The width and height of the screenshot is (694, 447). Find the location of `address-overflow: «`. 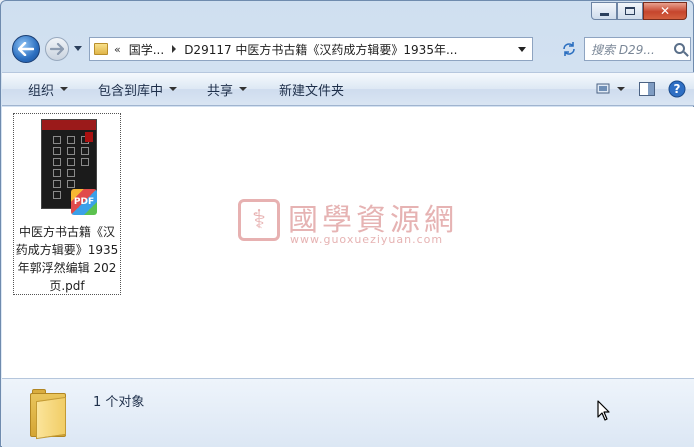

address-overflow: « is located at coordinates (117, 49).